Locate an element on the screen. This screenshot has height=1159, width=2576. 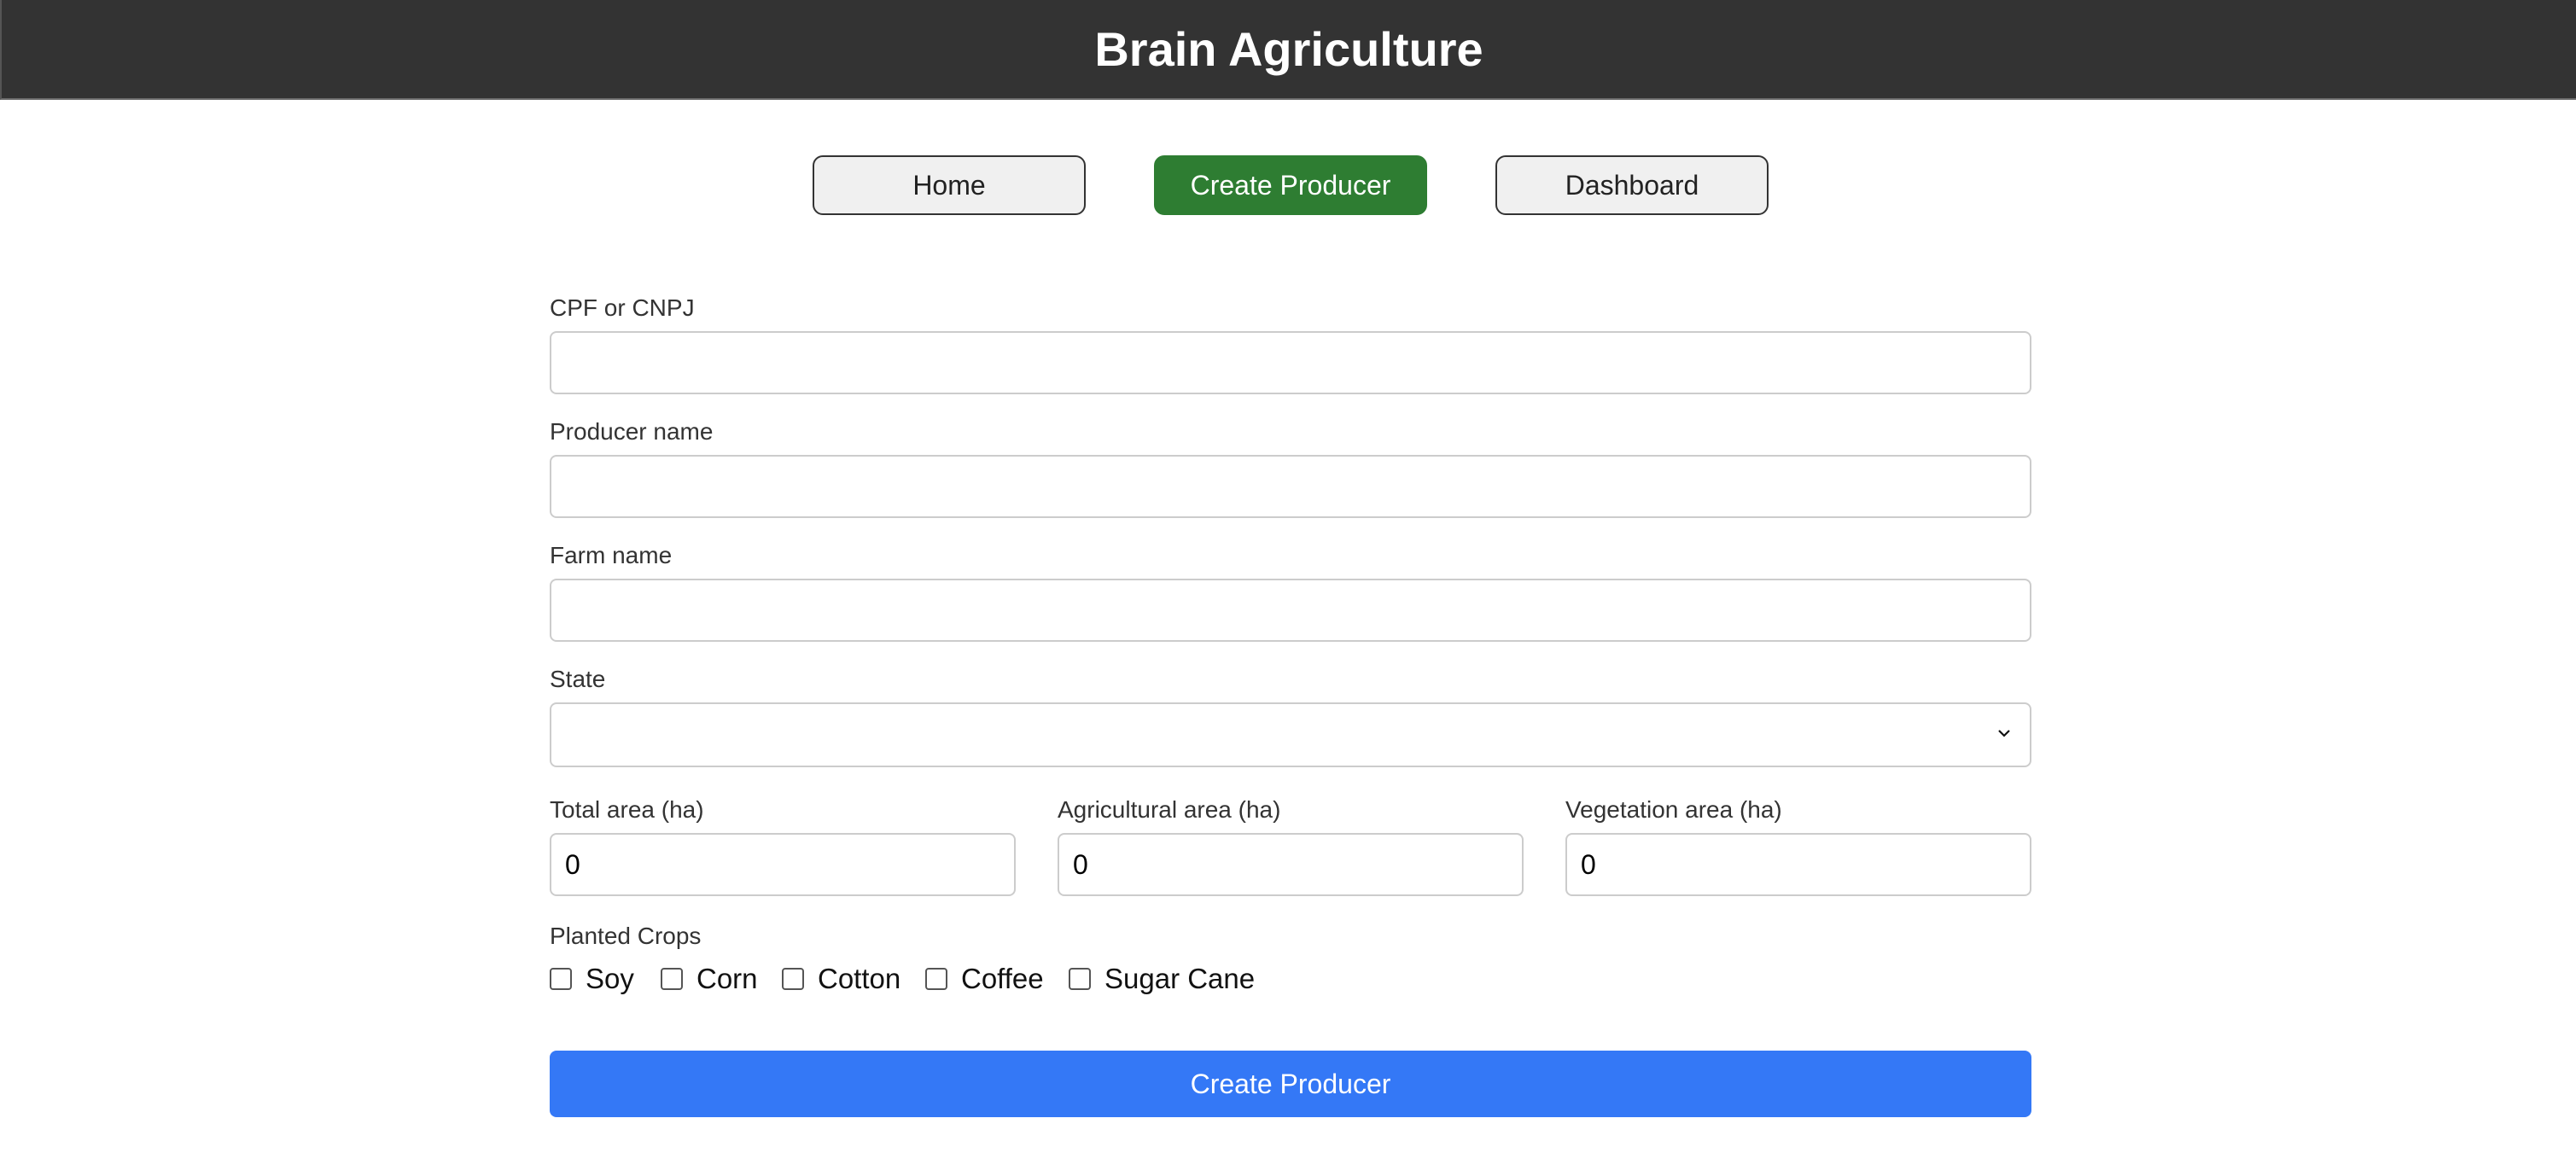
app-title: Brain Agriculture is located at coordinates (1288, 49).